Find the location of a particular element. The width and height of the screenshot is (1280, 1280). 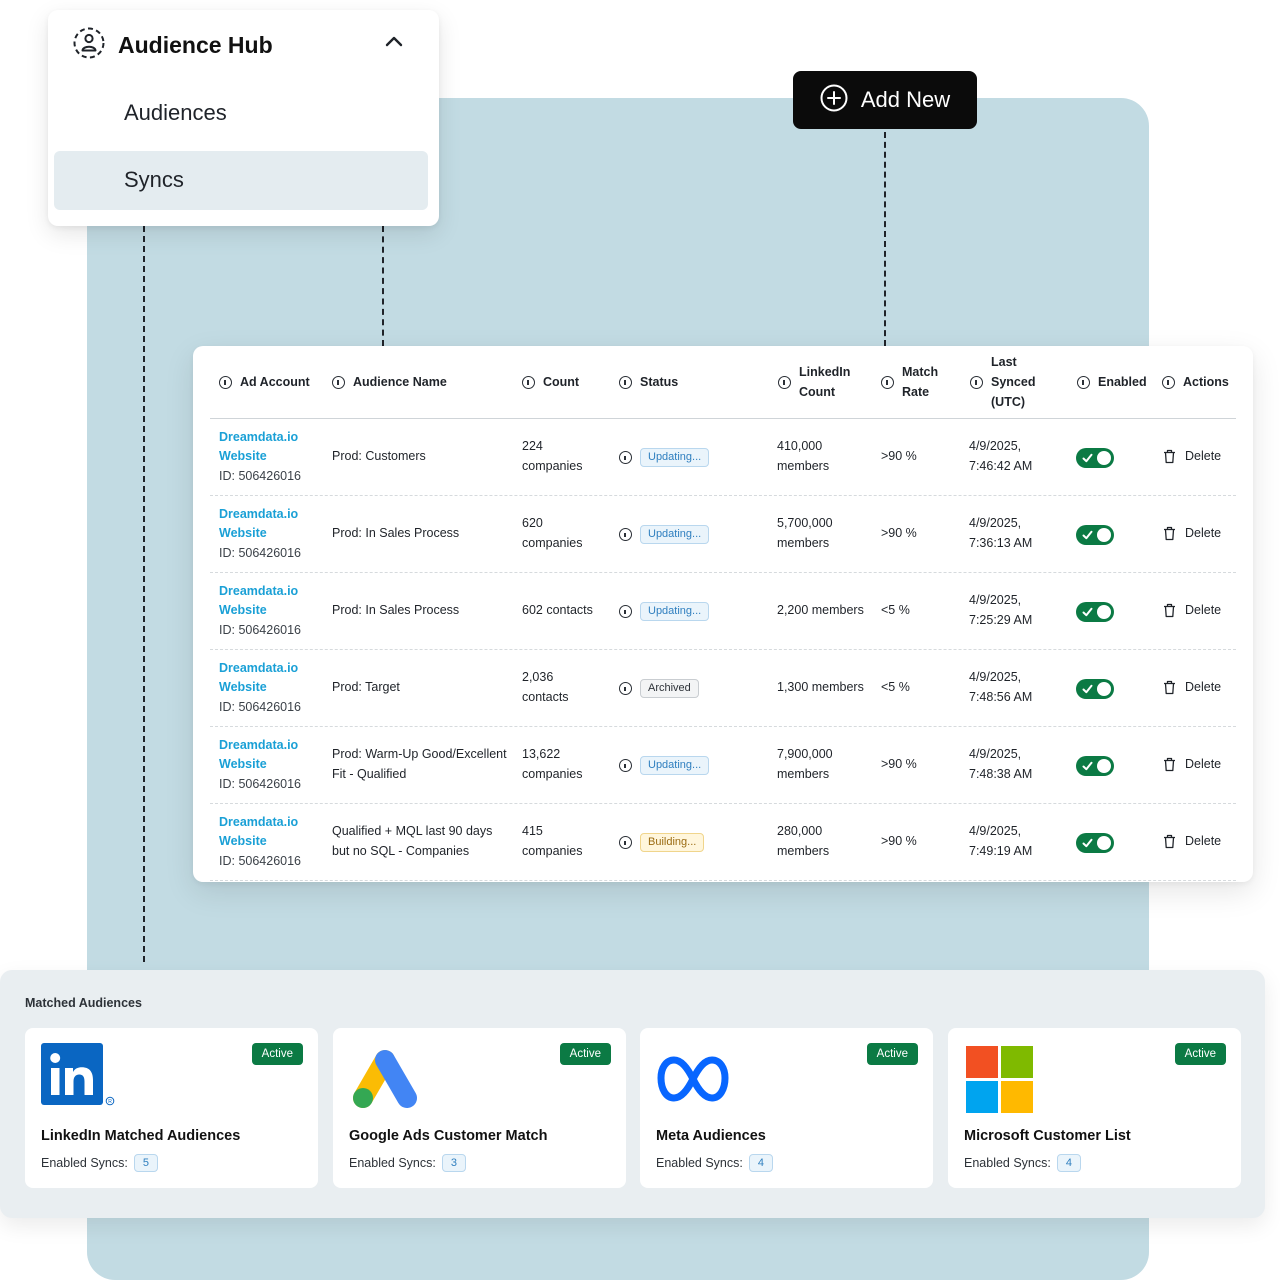

count-cell-line: 224 is located at coordinates (532, 446).